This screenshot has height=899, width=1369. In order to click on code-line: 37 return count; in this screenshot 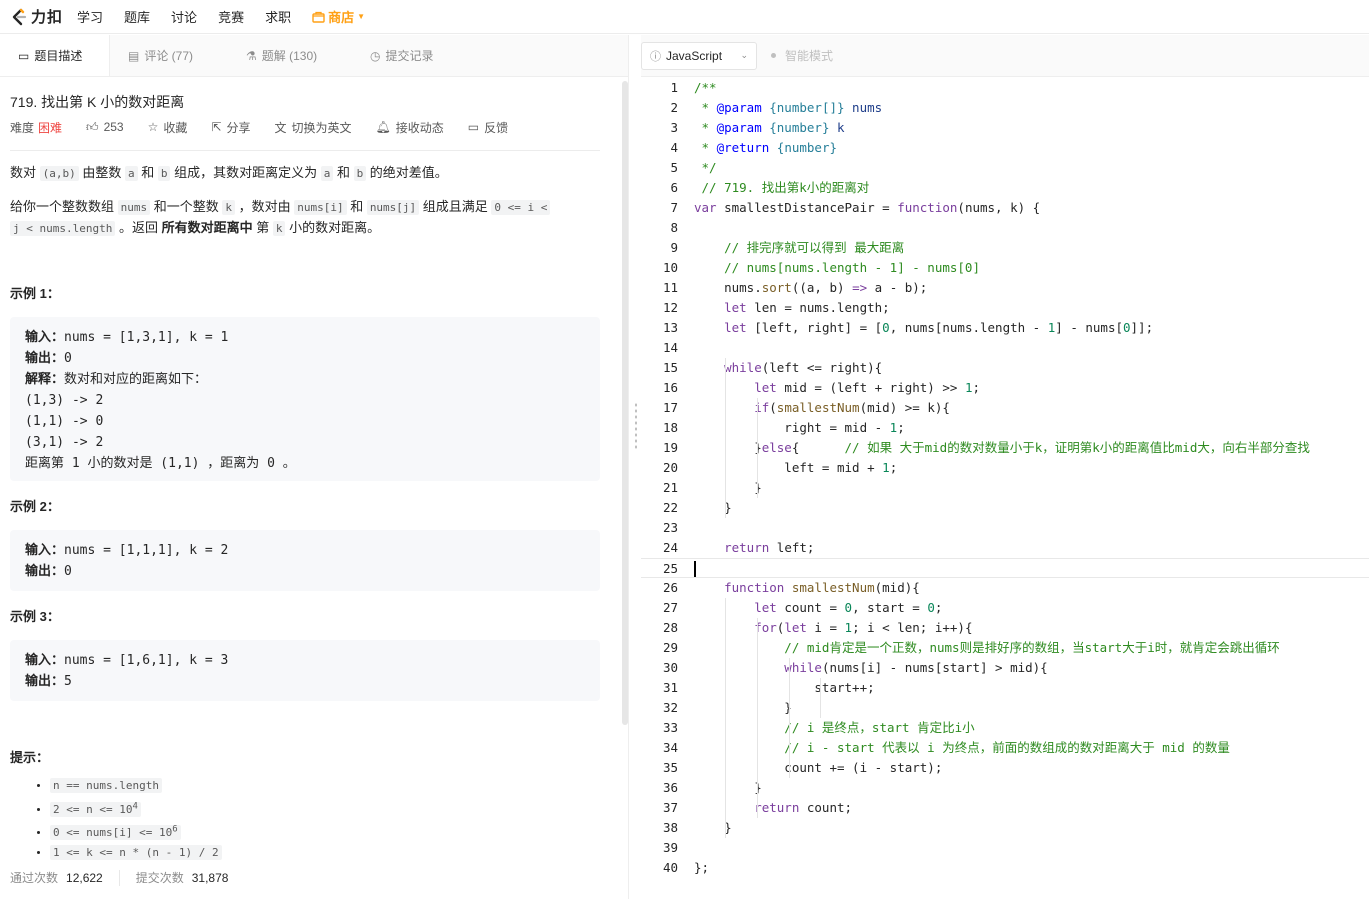, I will do `click(1005, 808)`.